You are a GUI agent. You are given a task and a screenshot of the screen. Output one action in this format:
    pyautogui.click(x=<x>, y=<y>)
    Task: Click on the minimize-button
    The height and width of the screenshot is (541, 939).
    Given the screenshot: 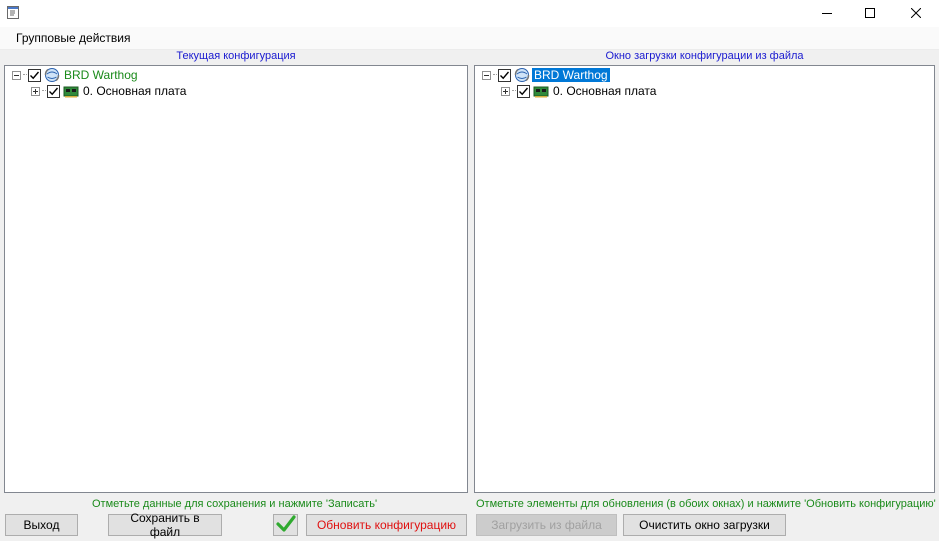 What is the action you would take?
    pyautogui.click(x=827, y=13)
    